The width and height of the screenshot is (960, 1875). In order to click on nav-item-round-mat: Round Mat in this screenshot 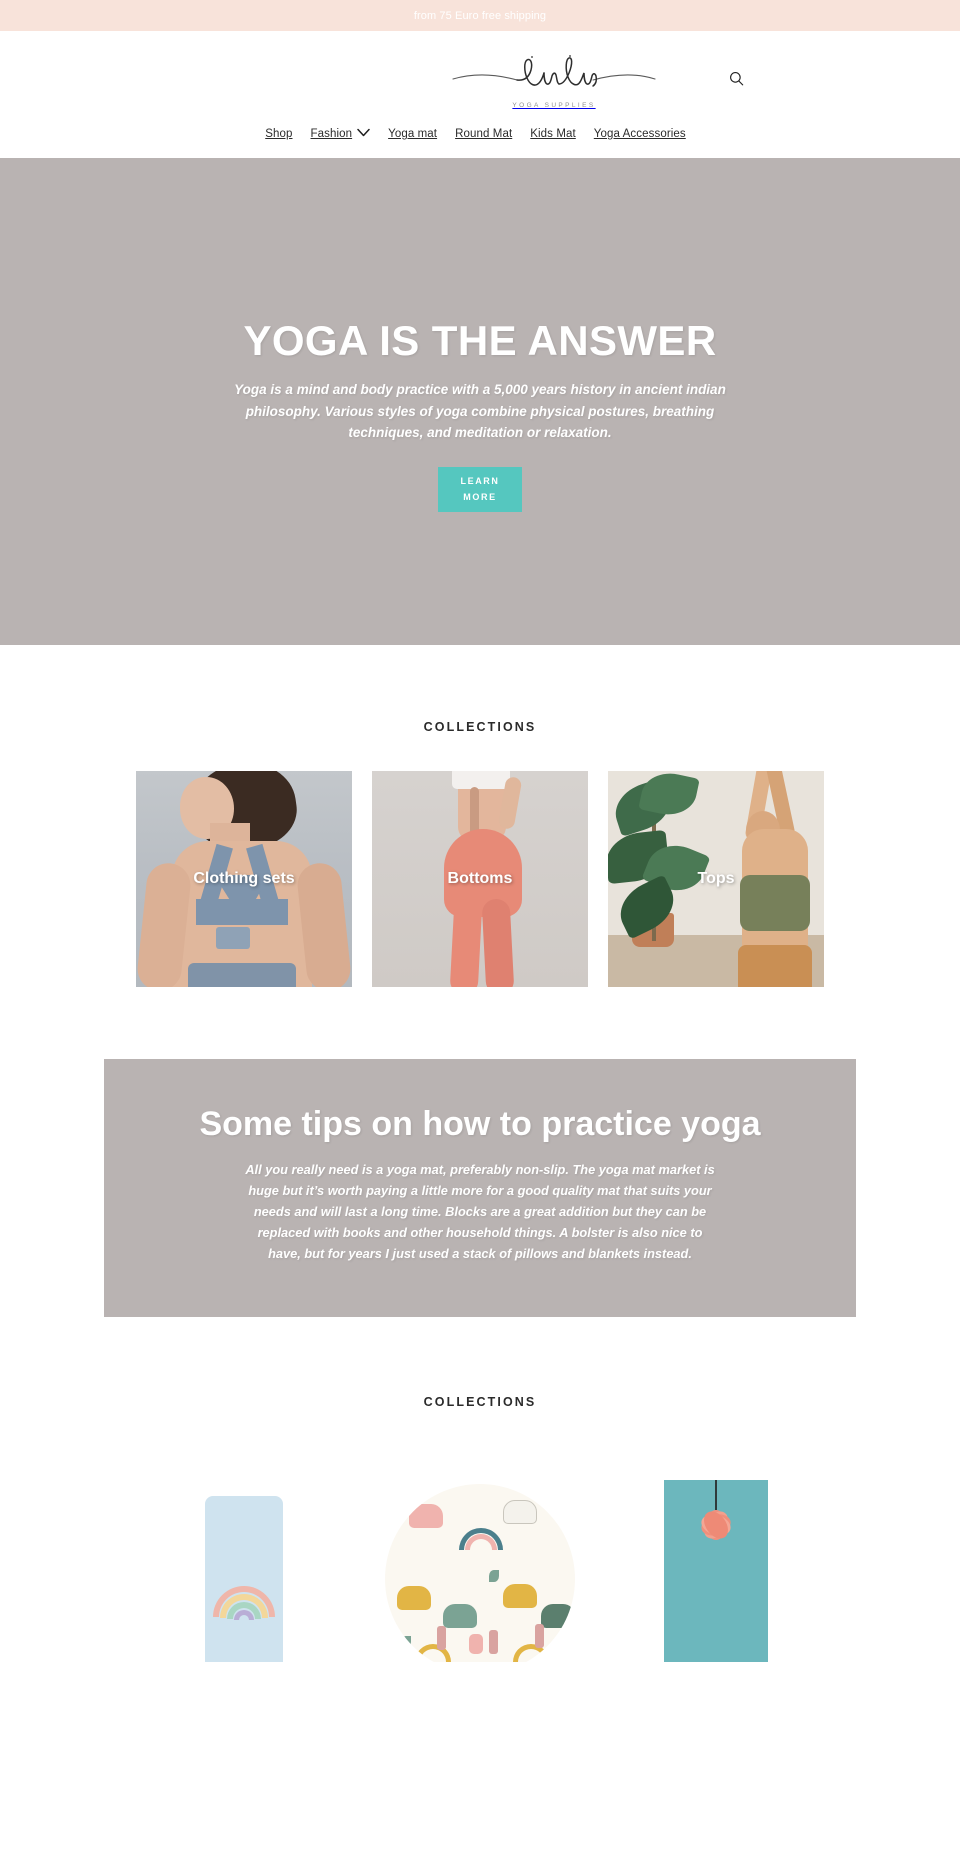, I will do `click(483, 134)`.